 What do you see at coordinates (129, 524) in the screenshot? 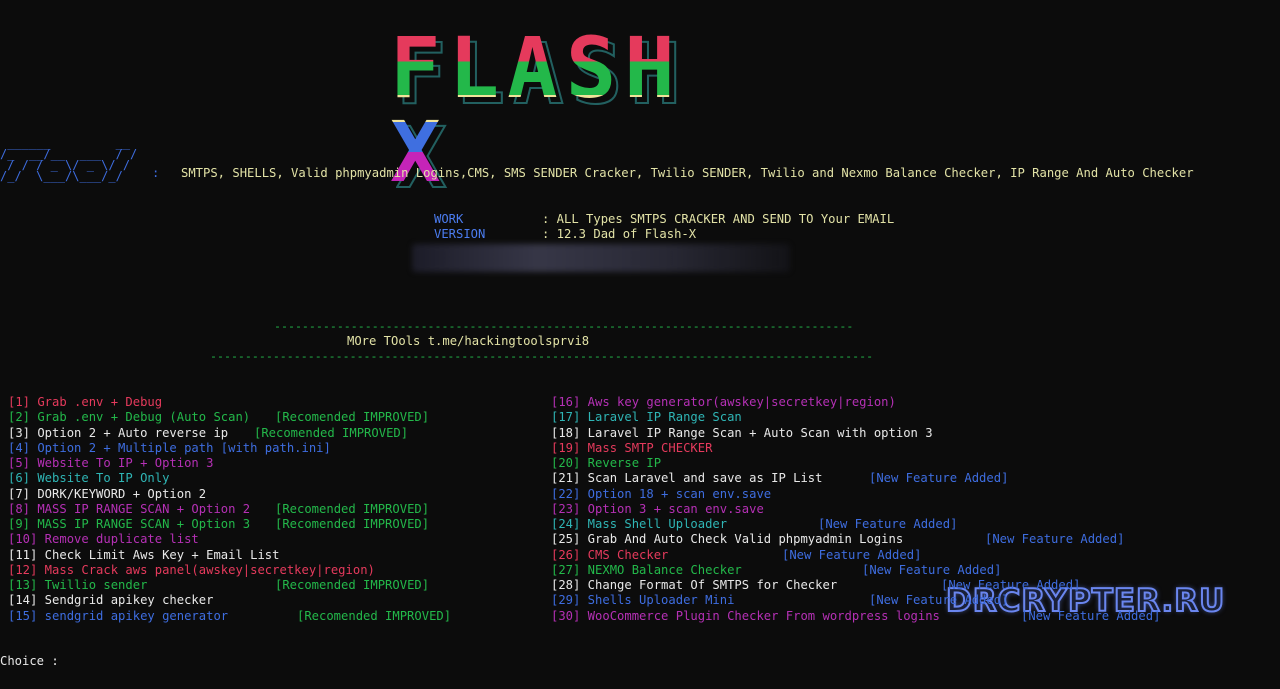
I see `menu-option: [9] MASS IP RANGE SCAN + Option 3` at bounding box center [129, 524].